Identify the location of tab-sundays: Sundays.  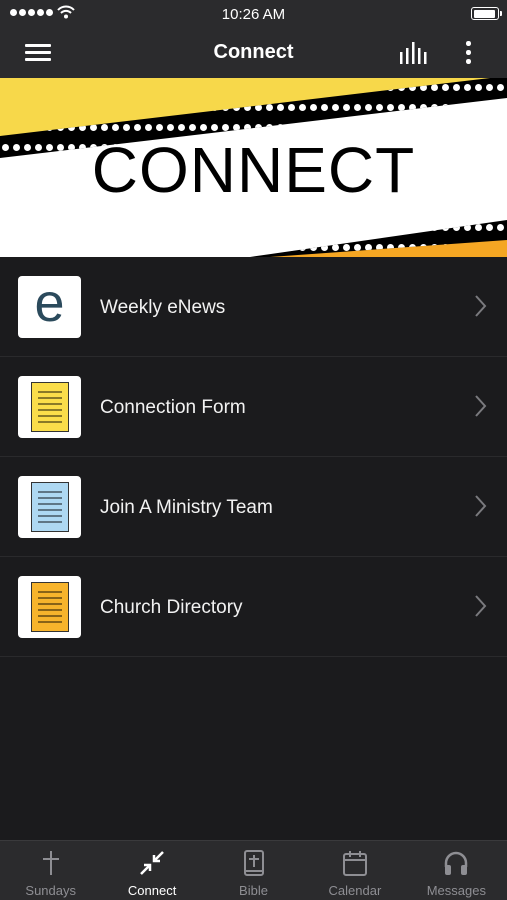
(50, 870).